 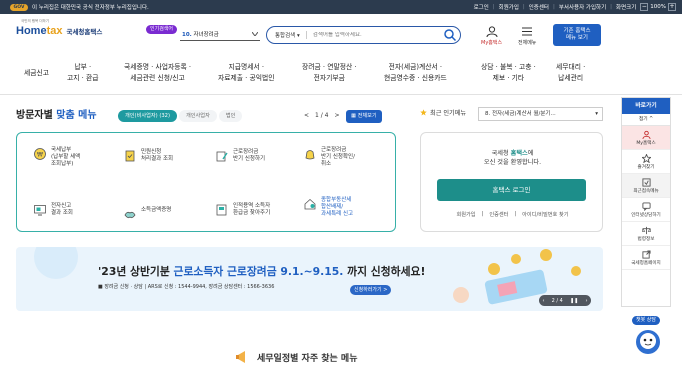 I want to click on chat-icon, so click(x=646, y=206).